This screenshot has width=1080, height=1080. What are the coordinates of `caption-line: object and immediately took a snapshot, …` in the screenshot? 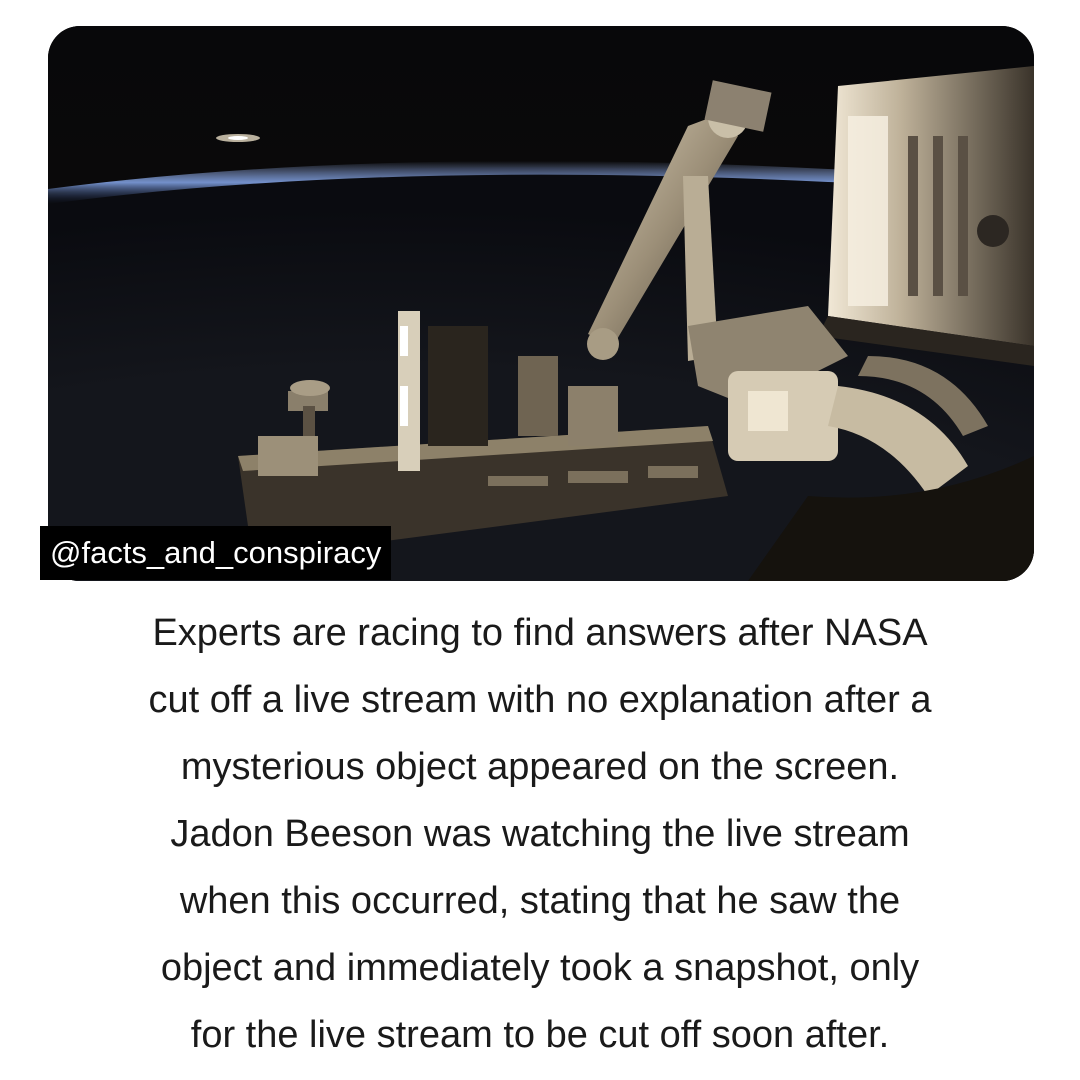 It's located at (540, 968).